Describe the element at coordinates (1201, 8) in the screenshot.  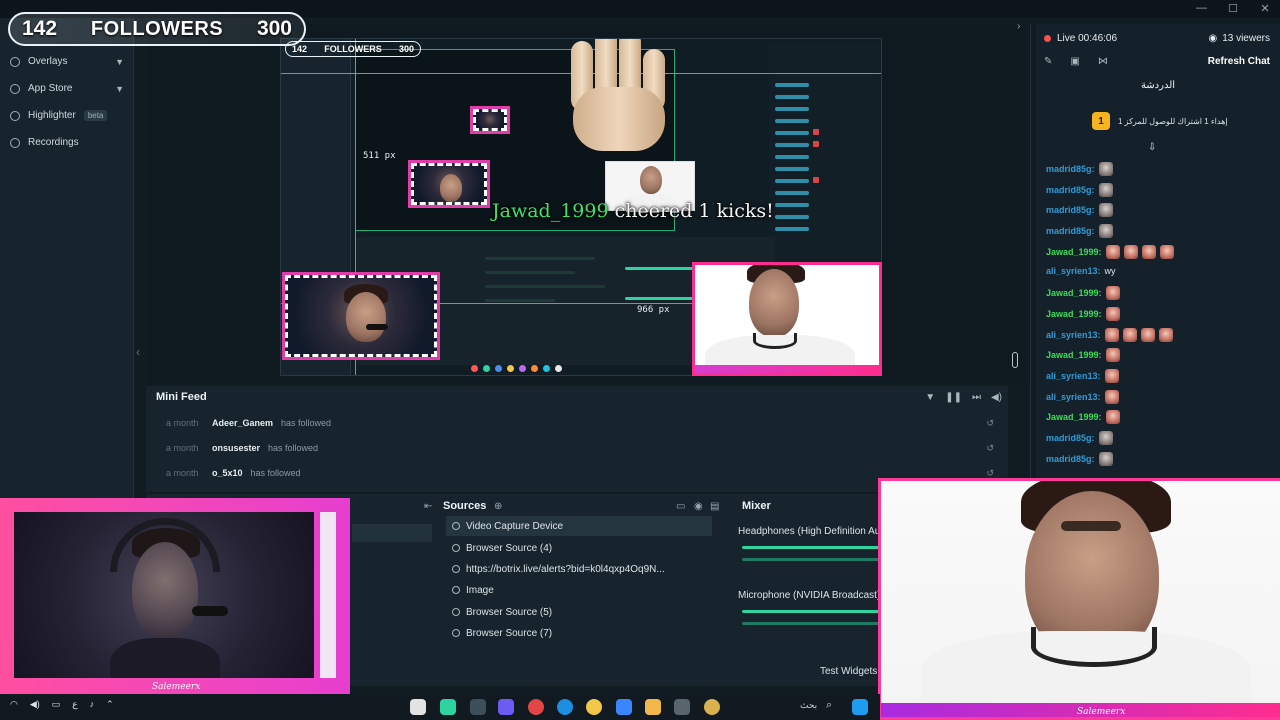
I see `minimize-icon: —` at that location.